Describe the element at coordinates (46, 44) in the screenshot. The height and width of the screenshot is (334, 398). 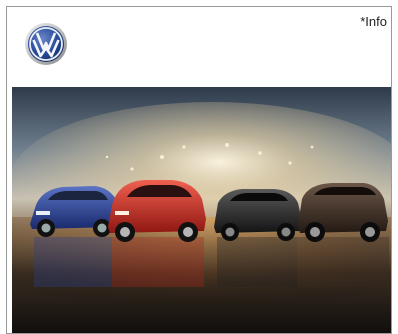
I see `vw-logo-icon` at that location.